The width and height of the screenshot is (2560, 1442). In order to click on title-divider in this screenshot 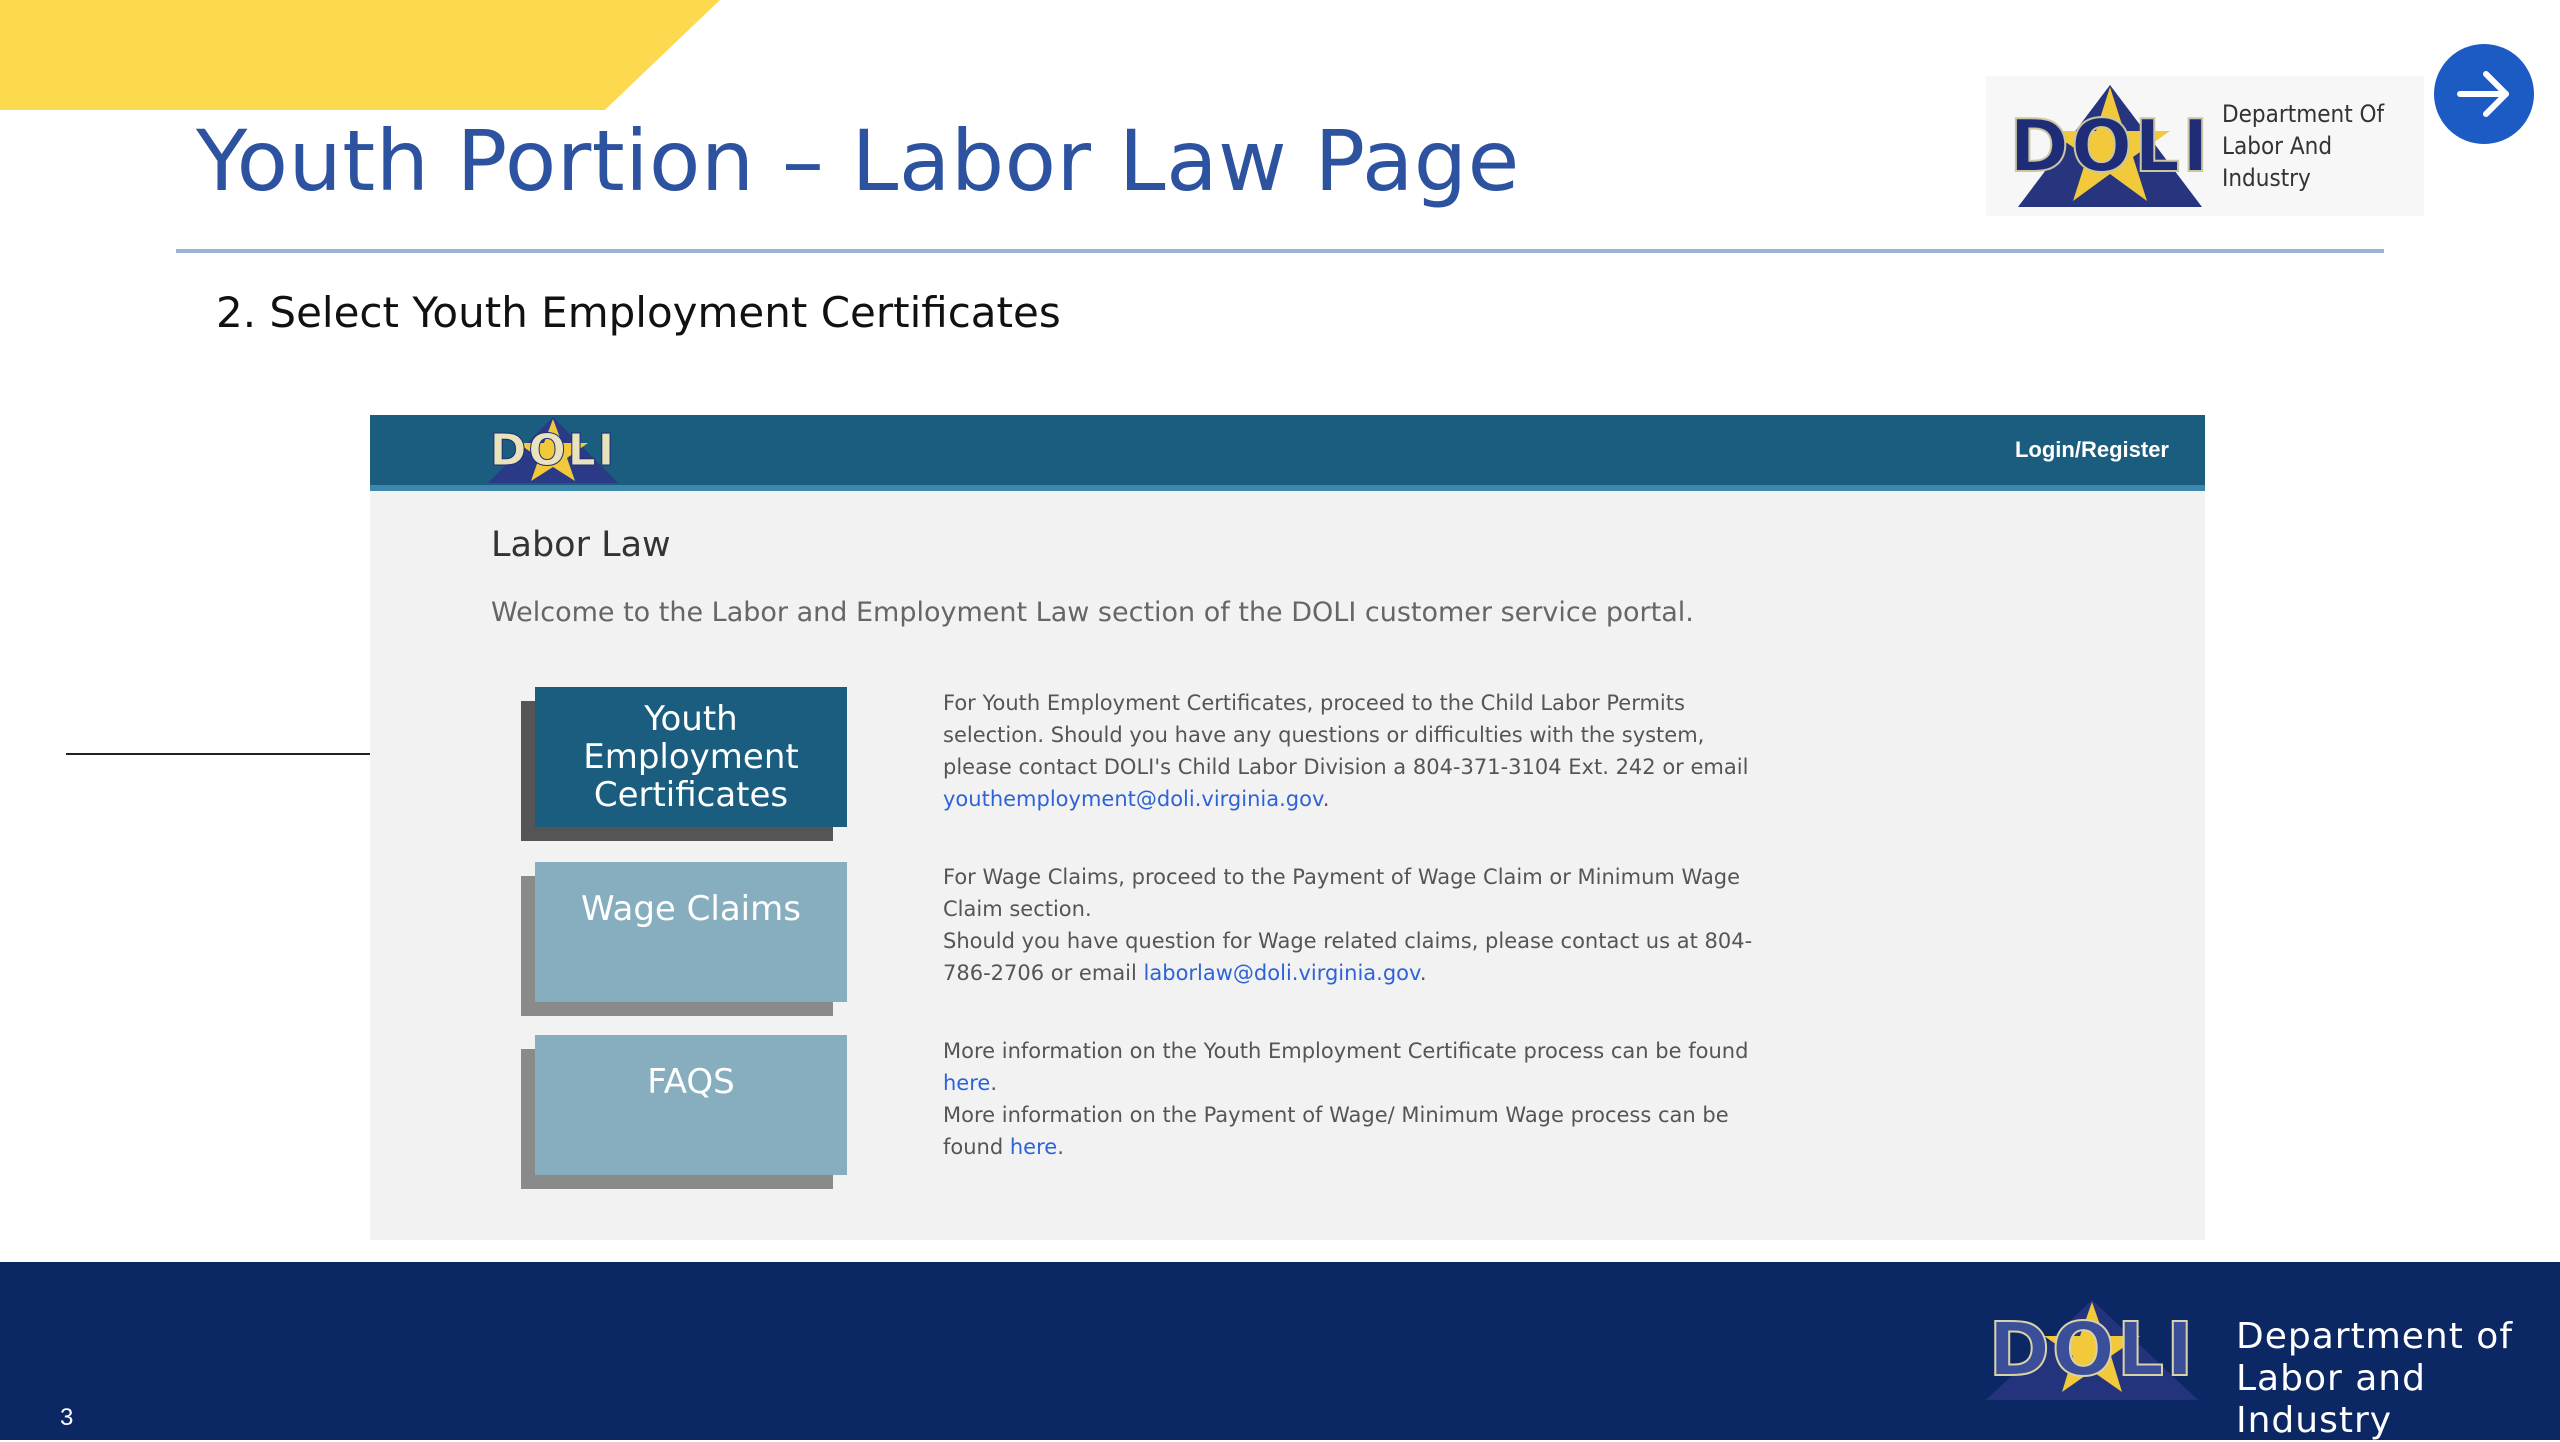, I will do `click(1280, 251)`.